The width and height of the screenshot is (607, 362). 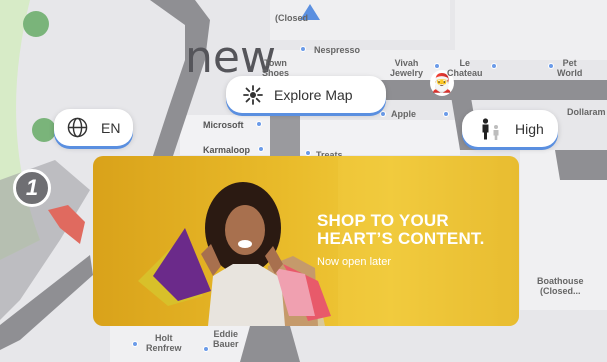 I want to click on store-label-line1: Town, so click(x=275, y=63).